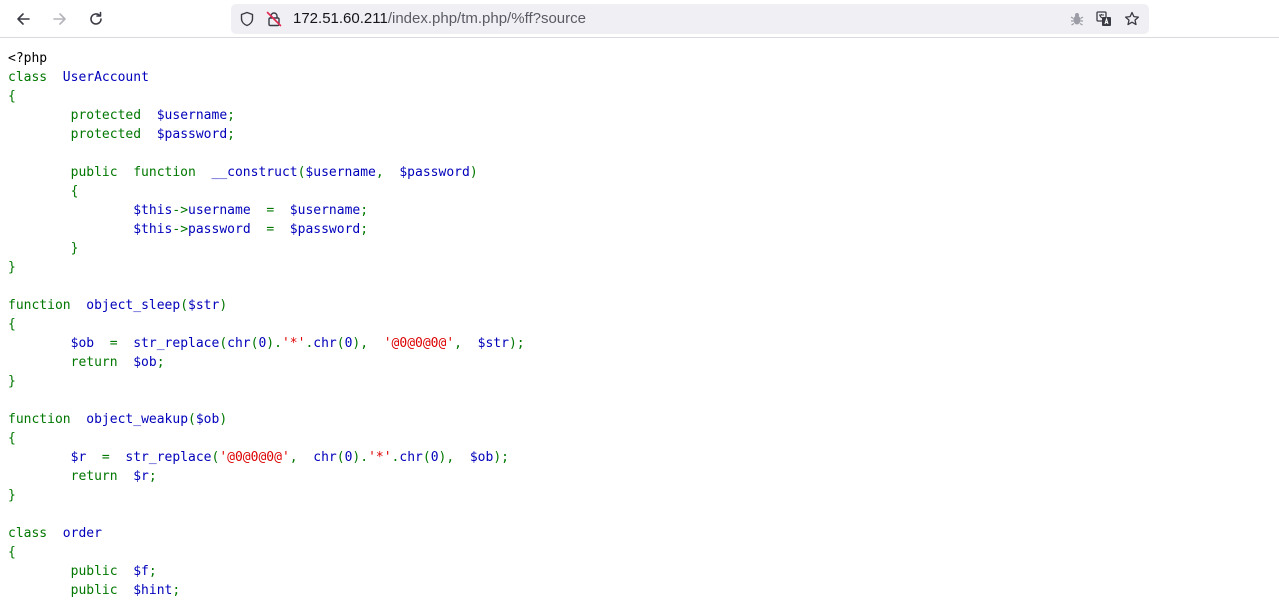 This screenshot has height=603, width=1279. What do you see at coordinates (254, 457) in the screenshot?
I see `code-token: '@0@0@0@'` at bounding box center [254, 457].